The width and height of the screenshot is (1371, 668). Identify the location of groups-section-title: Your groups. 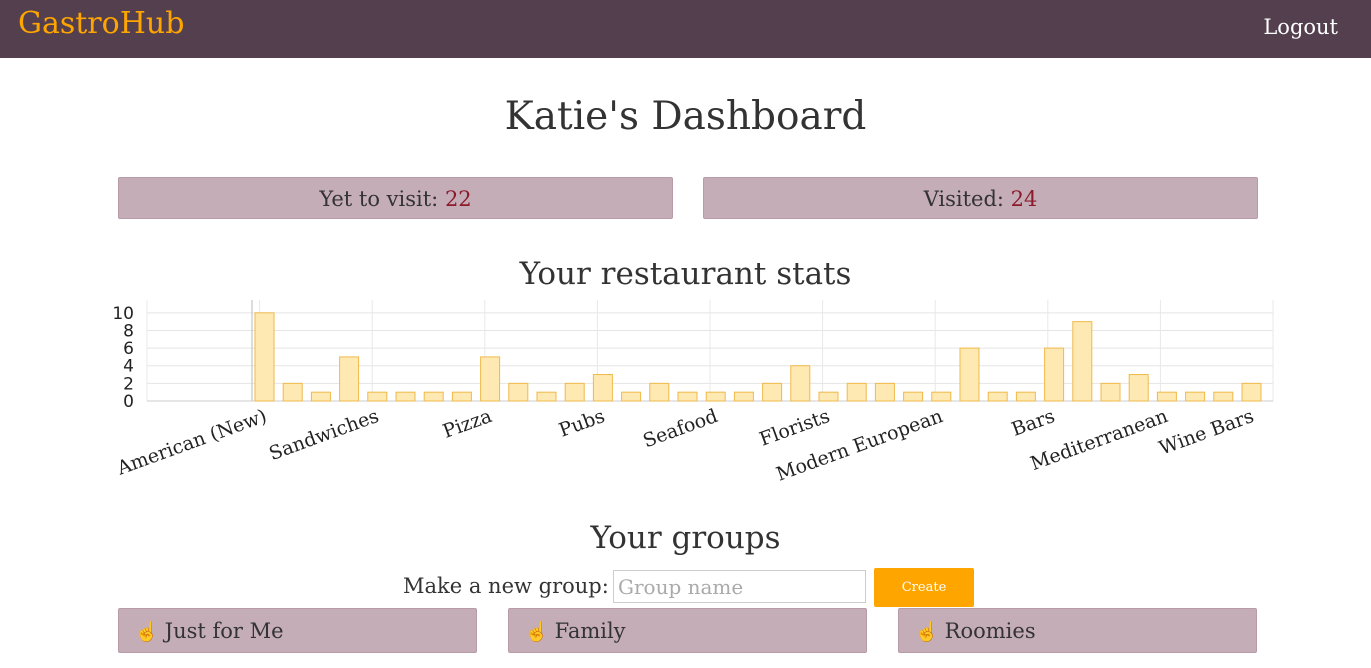
(685, 538).